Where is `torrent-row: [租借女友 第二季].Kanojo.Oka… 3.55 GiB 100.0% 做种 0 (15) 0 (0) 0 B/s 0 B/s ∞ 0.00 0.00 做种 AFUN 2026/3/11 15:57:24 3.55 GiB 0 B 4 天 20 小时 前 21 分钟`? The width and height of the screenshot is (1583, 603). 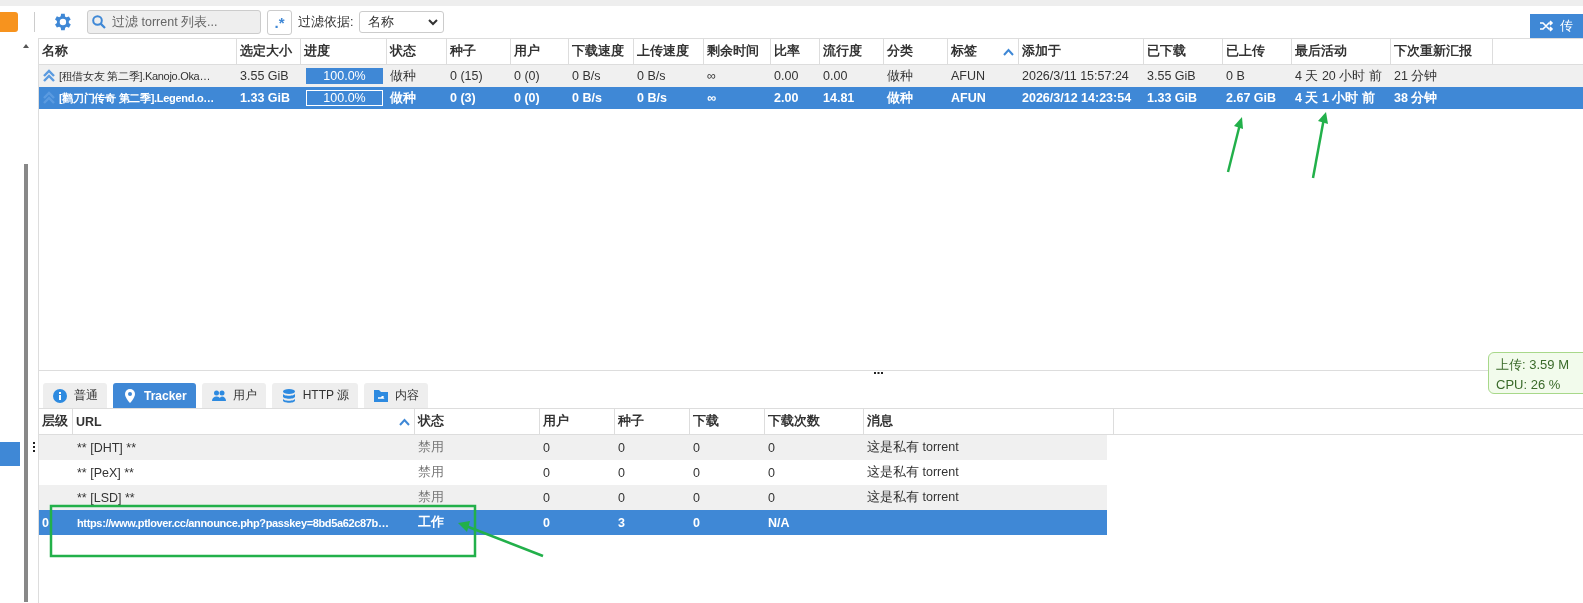
torrent-row: [租借女友 第二季].Kanojo.Oka… 3.55 GiB 100.0% 做种 0 (15) 0 (0) 0 B/s 0 B/s ∞ 0.00 0.00 做种 AFUN 2026/3/11 15:57:24 3.55 GiB 0 B 4 天 20 小时 前 21 分钟 is located at coordinates (811, 76).